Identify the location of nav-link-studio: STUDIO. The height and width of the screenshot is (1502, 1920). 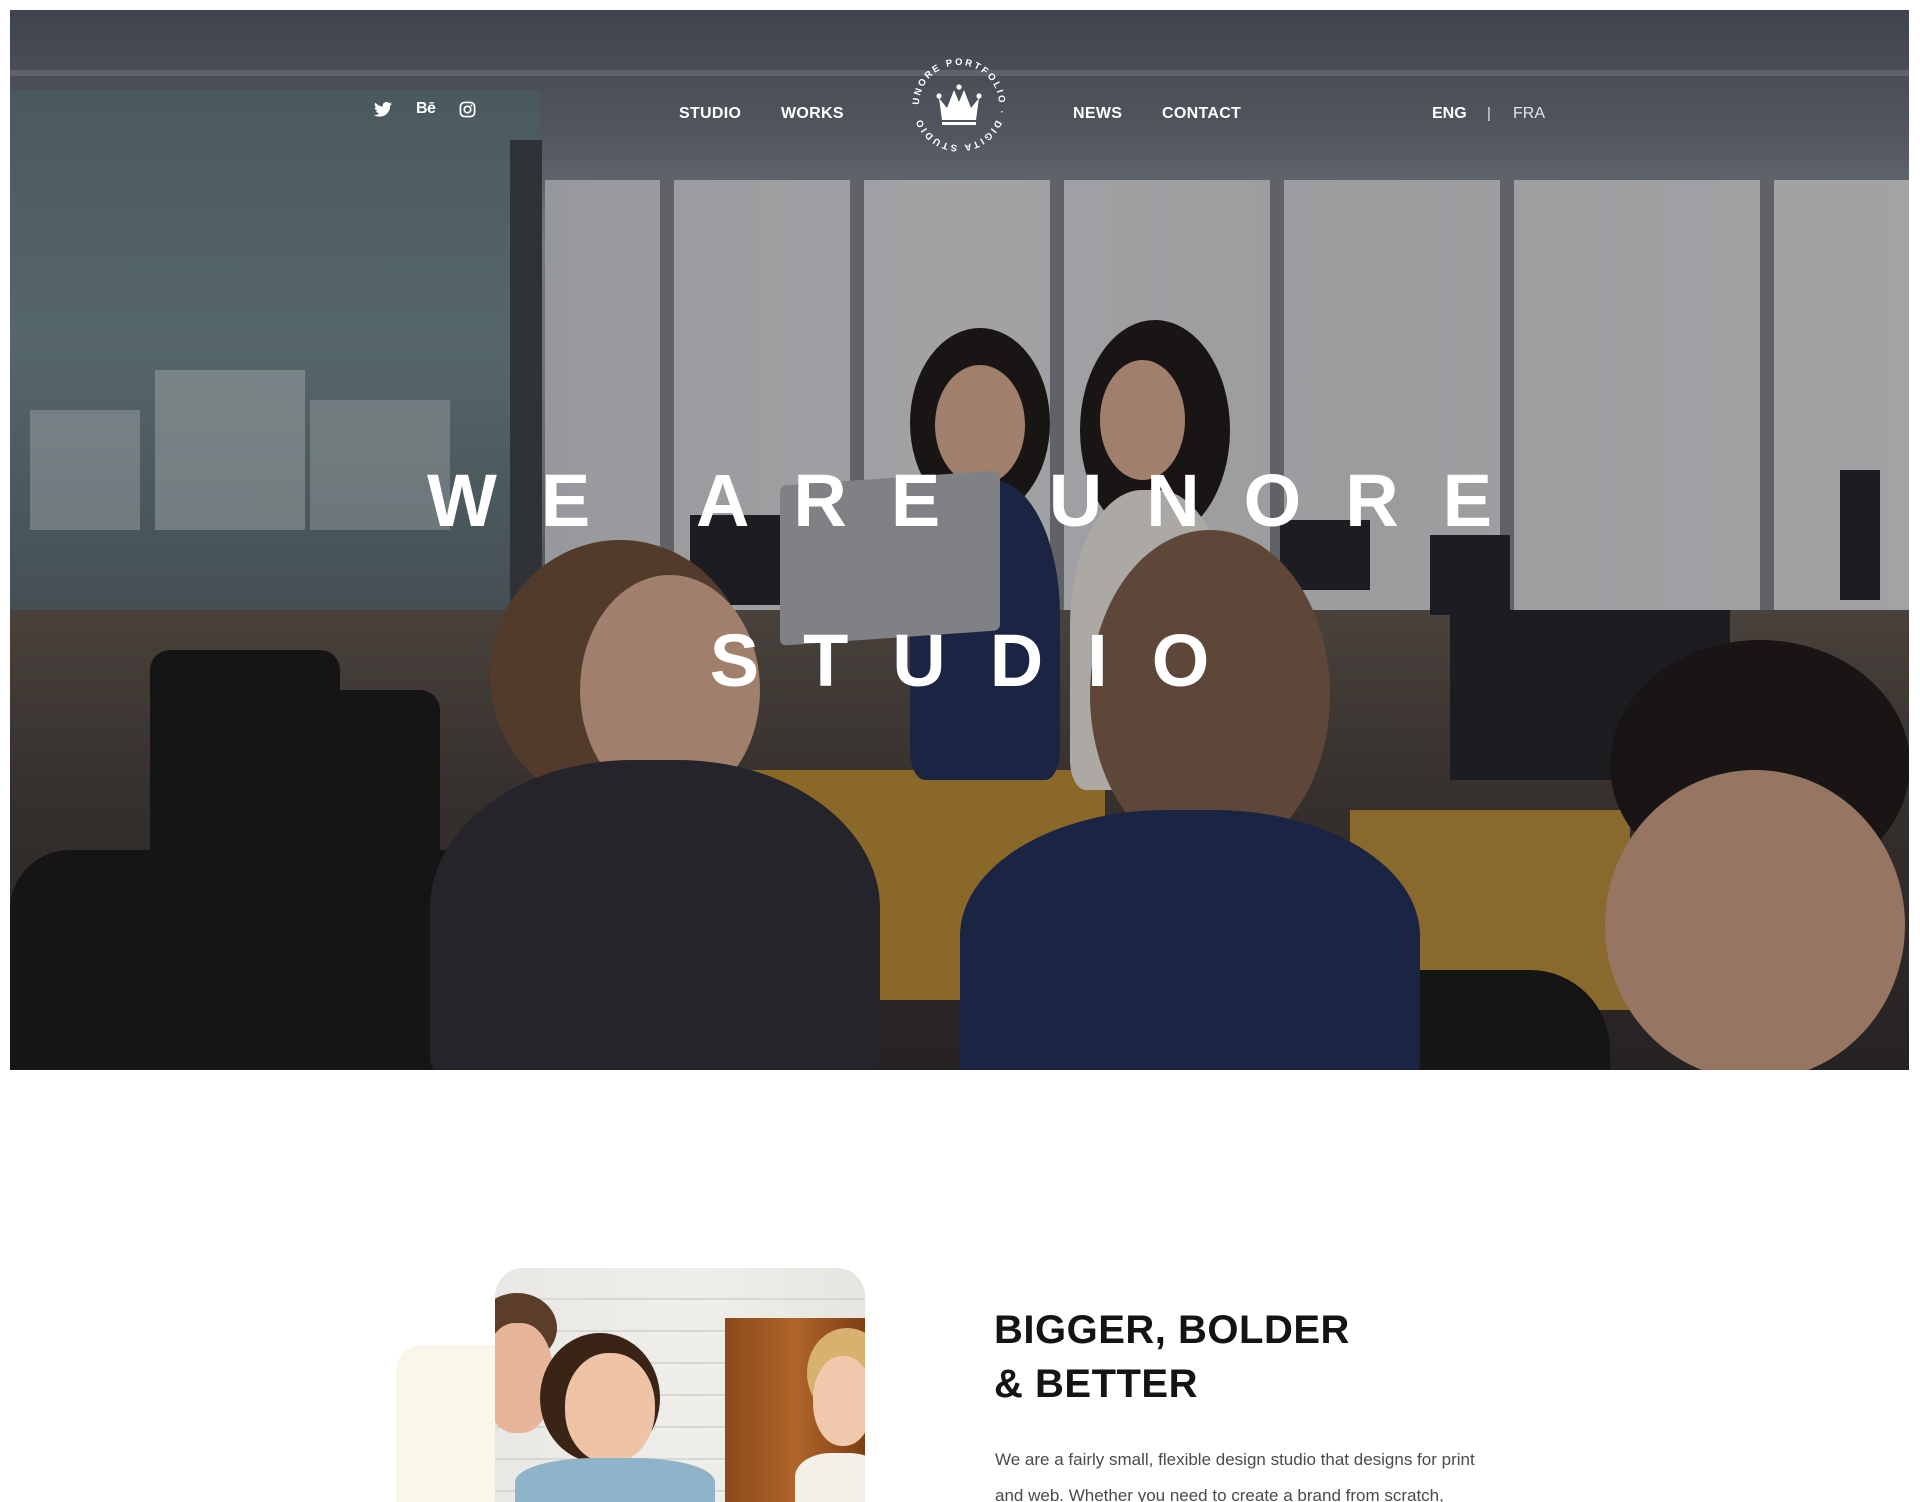
(710, 114).